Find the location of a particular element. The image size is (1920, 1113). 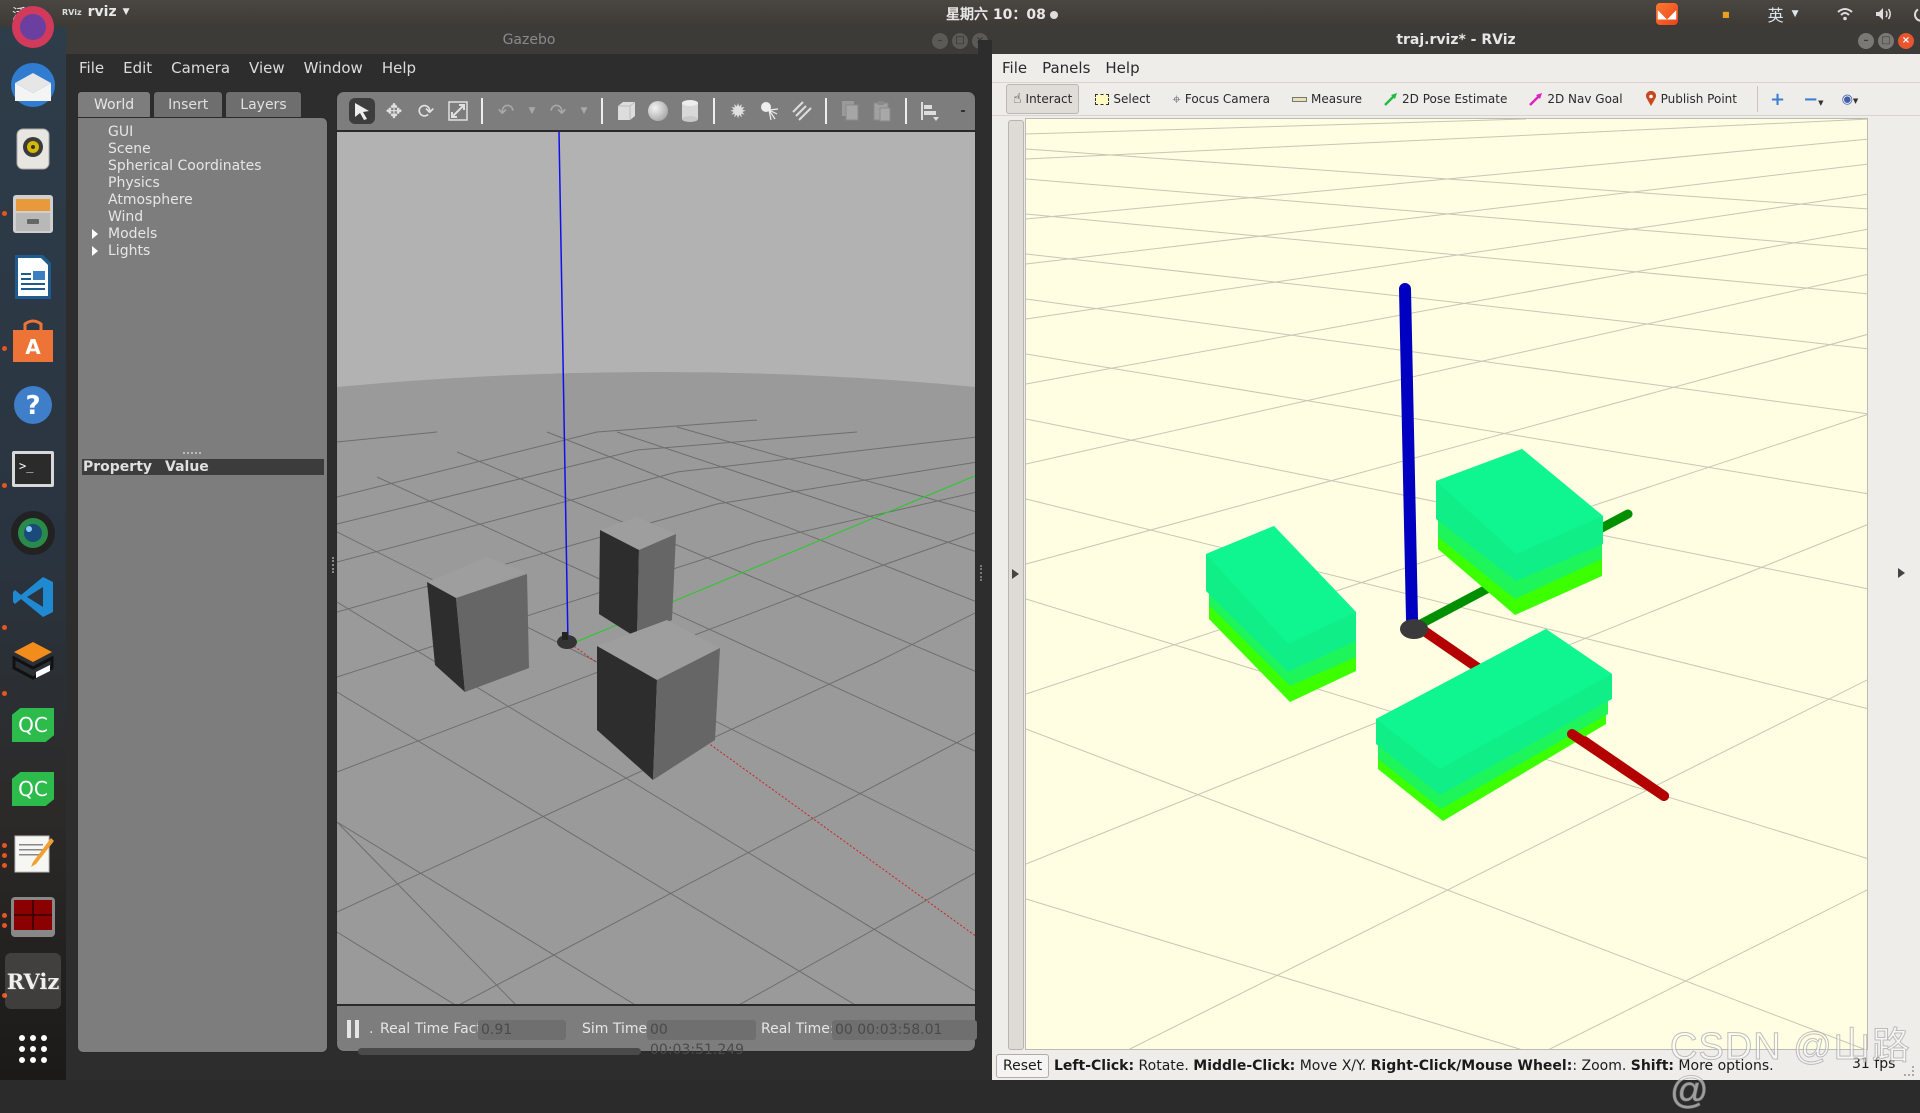

tab-insert: Insert is located at coordinates (188, 104).